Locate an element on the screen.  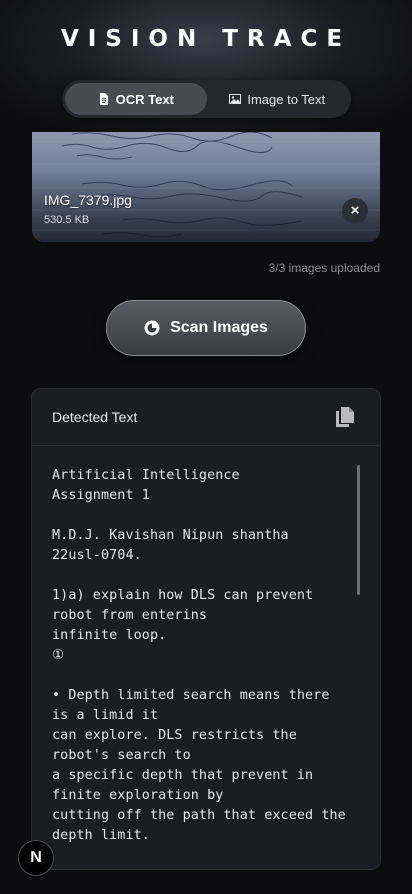
app-badge: N is located at coordinates (36, 858).